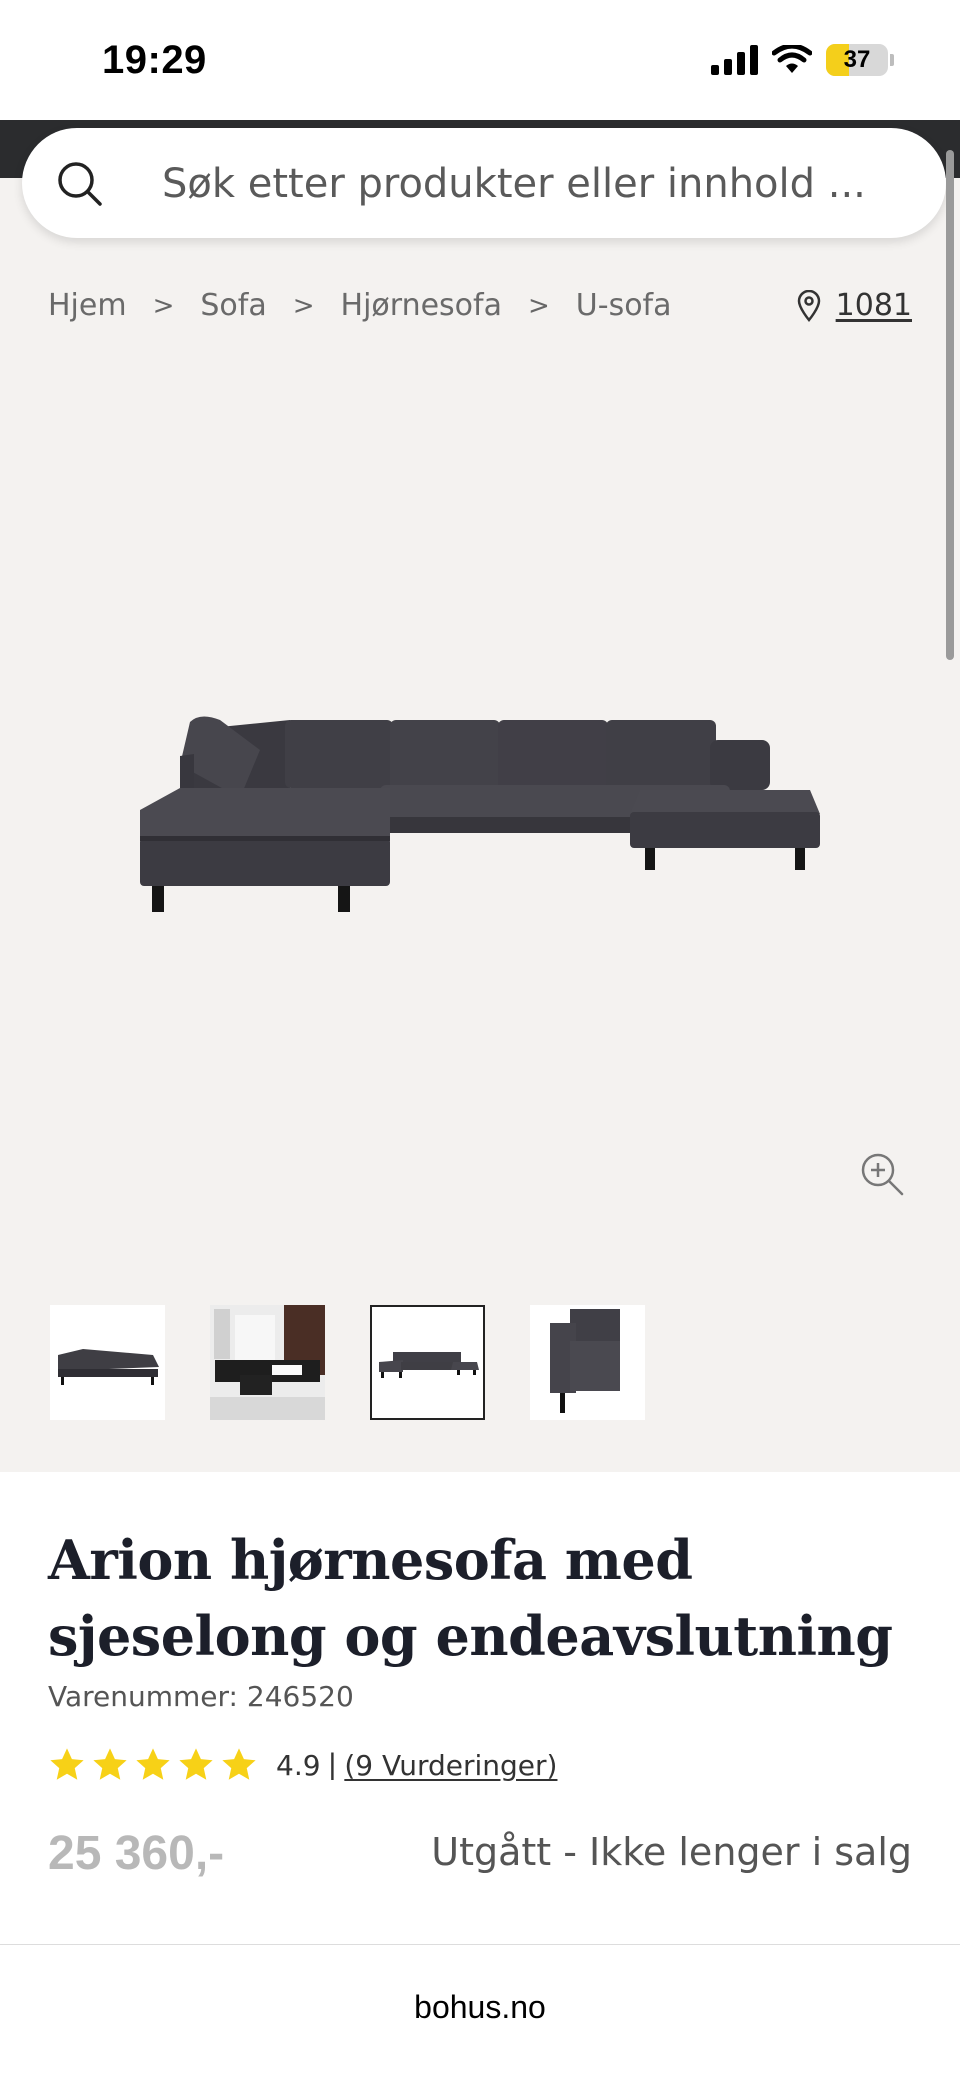 The height and width of the screenshot is (2078, 960). I want to click on breadcrumb-sofa: Sofa, so click(233, 305).